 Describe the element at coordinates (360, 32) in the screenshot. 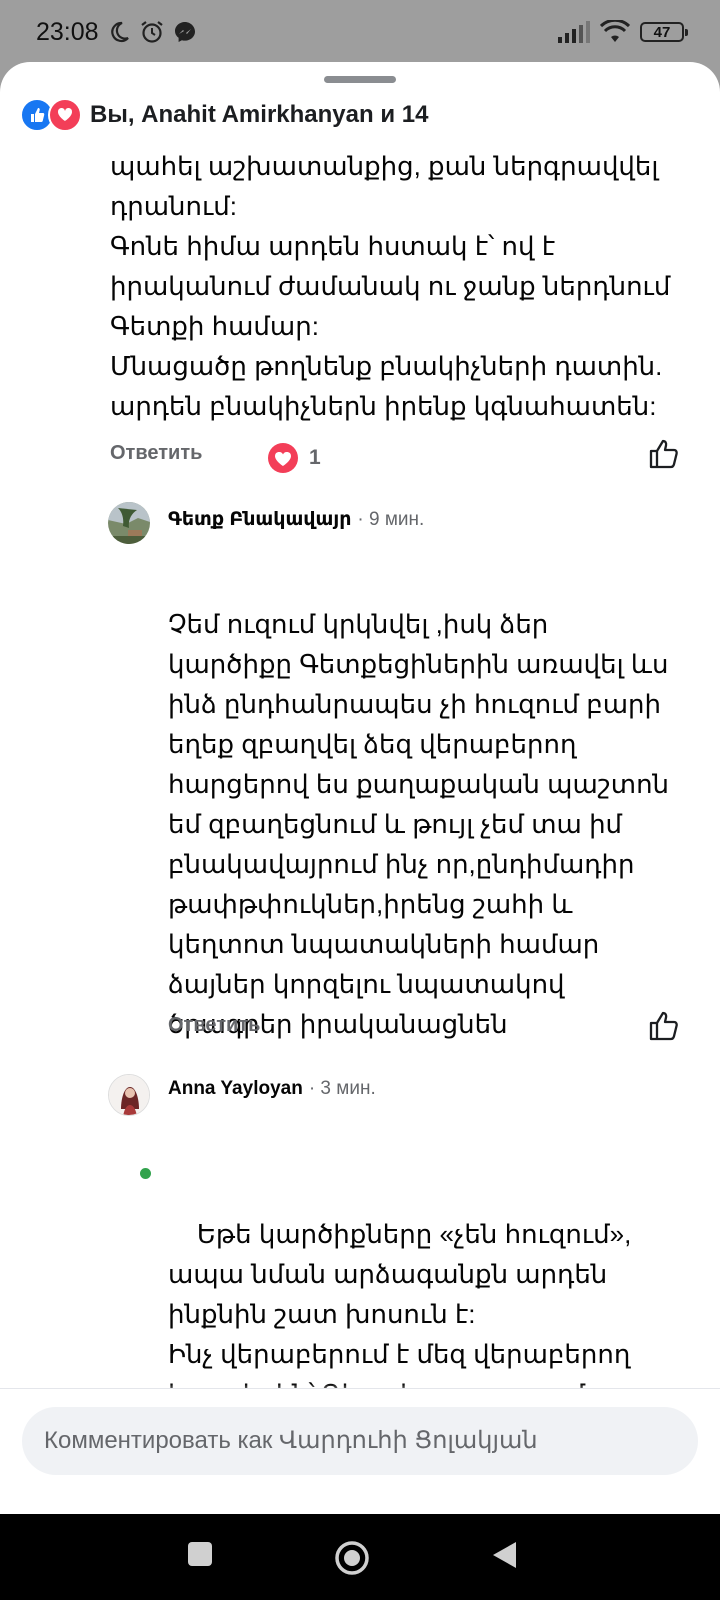

I see `status-bar: 23:08 47` at that location.